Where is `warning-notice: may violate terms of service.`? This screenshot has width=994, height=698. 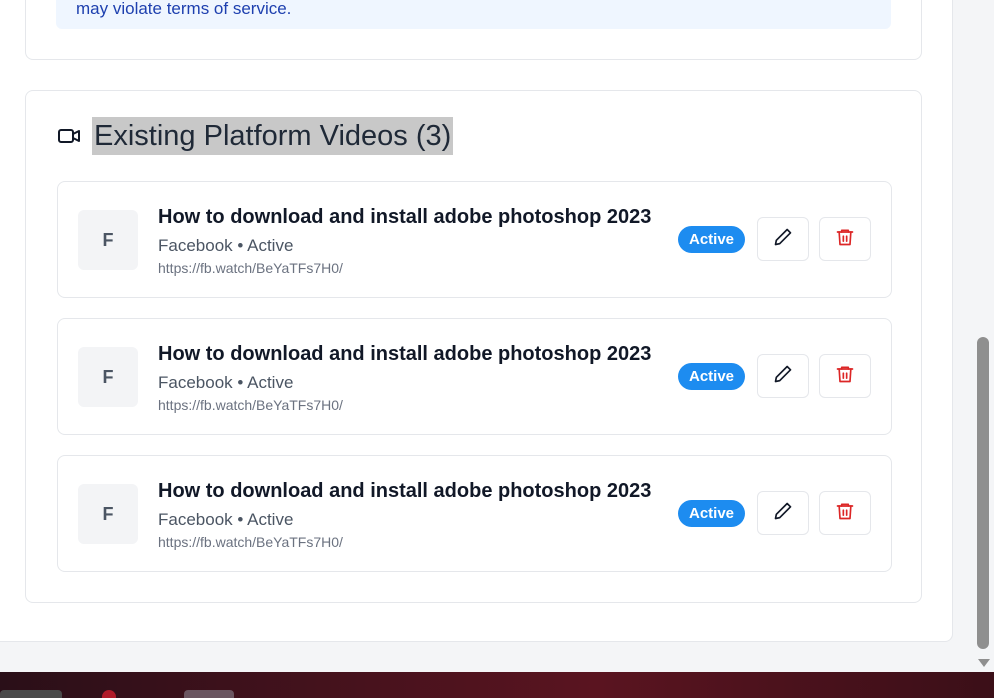
warning-notice: may violate terms of service. is located at coordinates (473, 14).